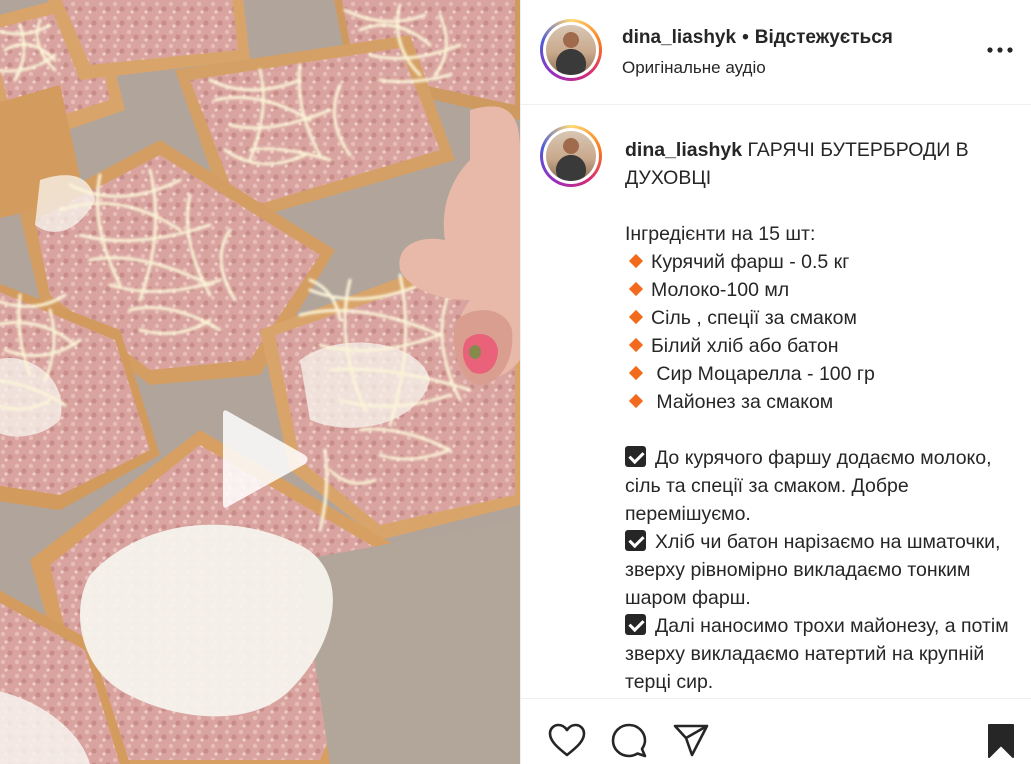 This screenshot has height=764, width=1031. Describe the element at coordinates (571, 156) in the screenshot. I see `caption-avatar` at that location.